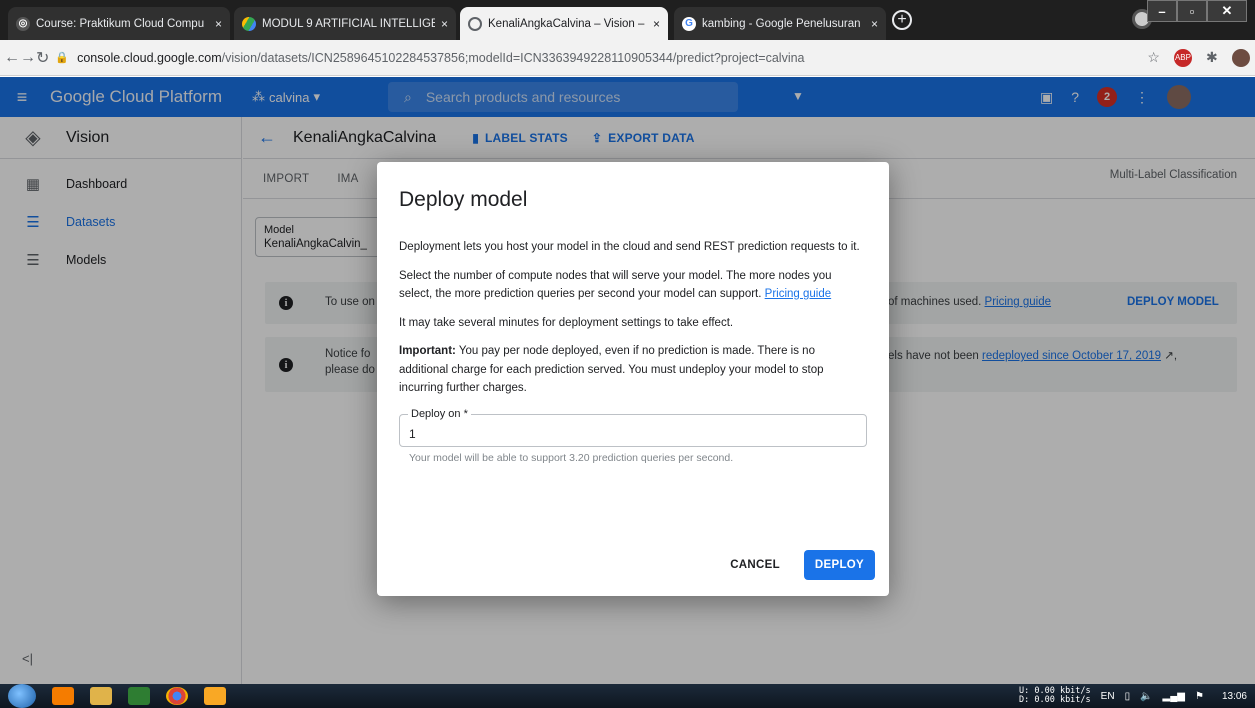 The width and height of the screenshot is (1255, 708). Describe the element at coordinates (28, 58) in the screenshot. I see `forward-arrow-icon: →` at that location.